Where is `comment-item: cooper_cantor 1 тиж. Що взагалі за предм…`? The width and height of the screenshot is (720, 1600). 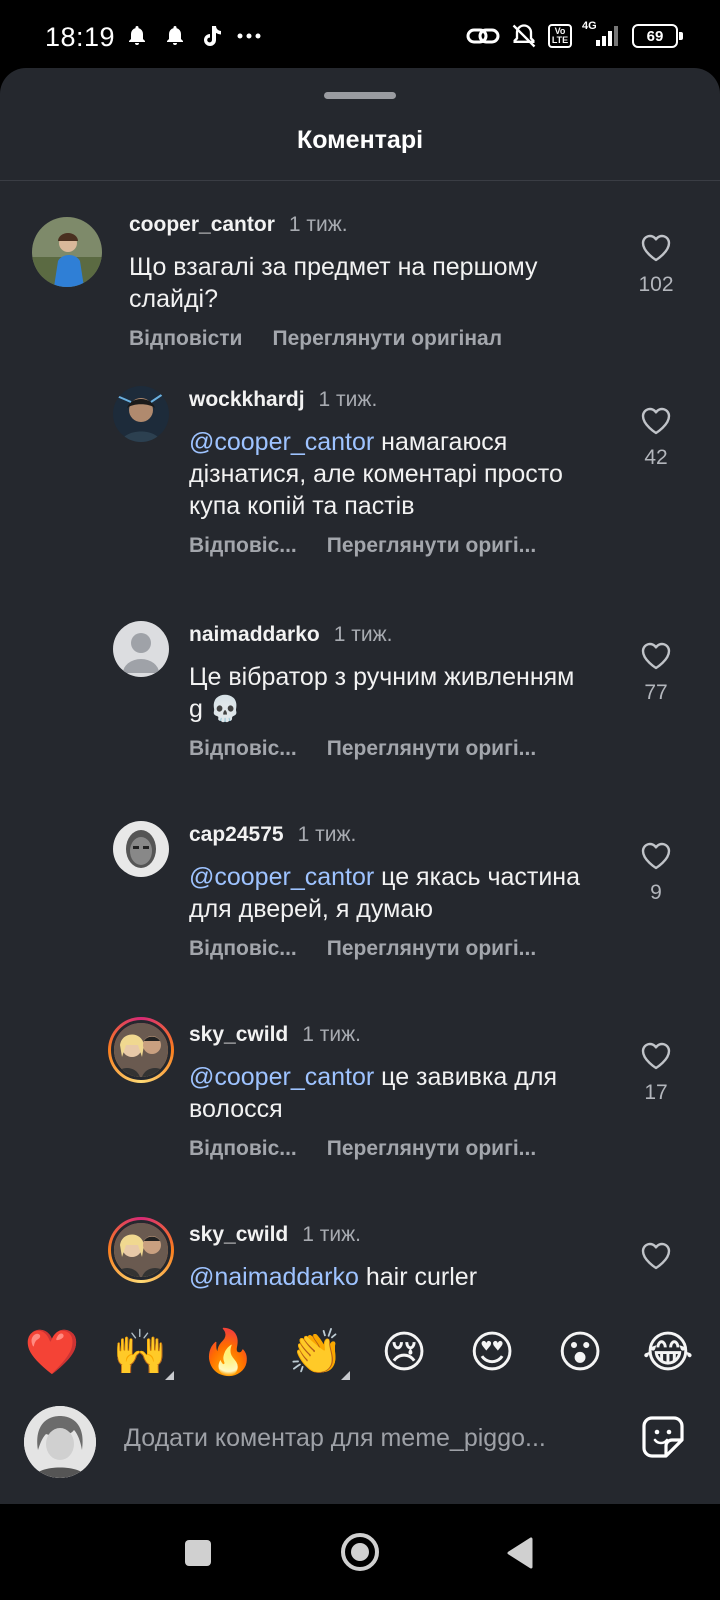
comment-item: cooper_cantor 1 тиж. Що взагалі за предм… is located at coordinates (360, 276).